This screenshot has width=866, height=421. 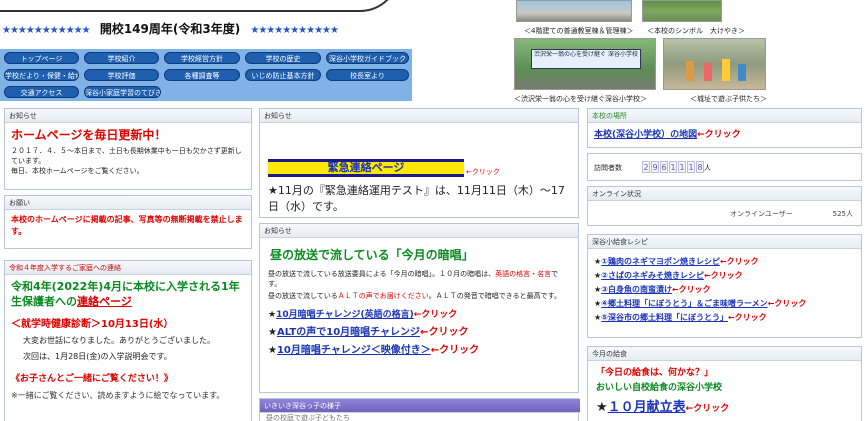 I want to click on nav-access: 交通アクセス, so click(x=41, y=92).